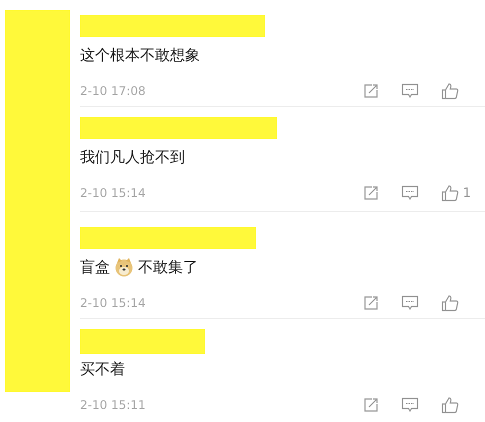  I want to click on comment-time: 2-10 17:08, so click(113, 91).